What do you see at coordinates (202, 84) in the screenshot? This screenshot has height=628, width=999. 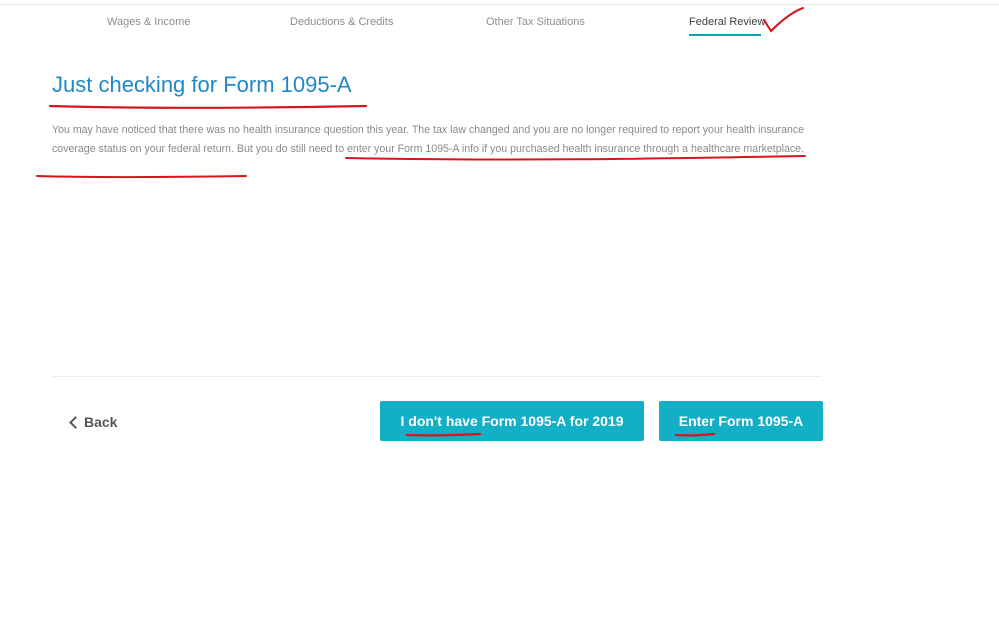 I see `page-title: Just checking for Form 1095-A` at bounding box center [202, 84].